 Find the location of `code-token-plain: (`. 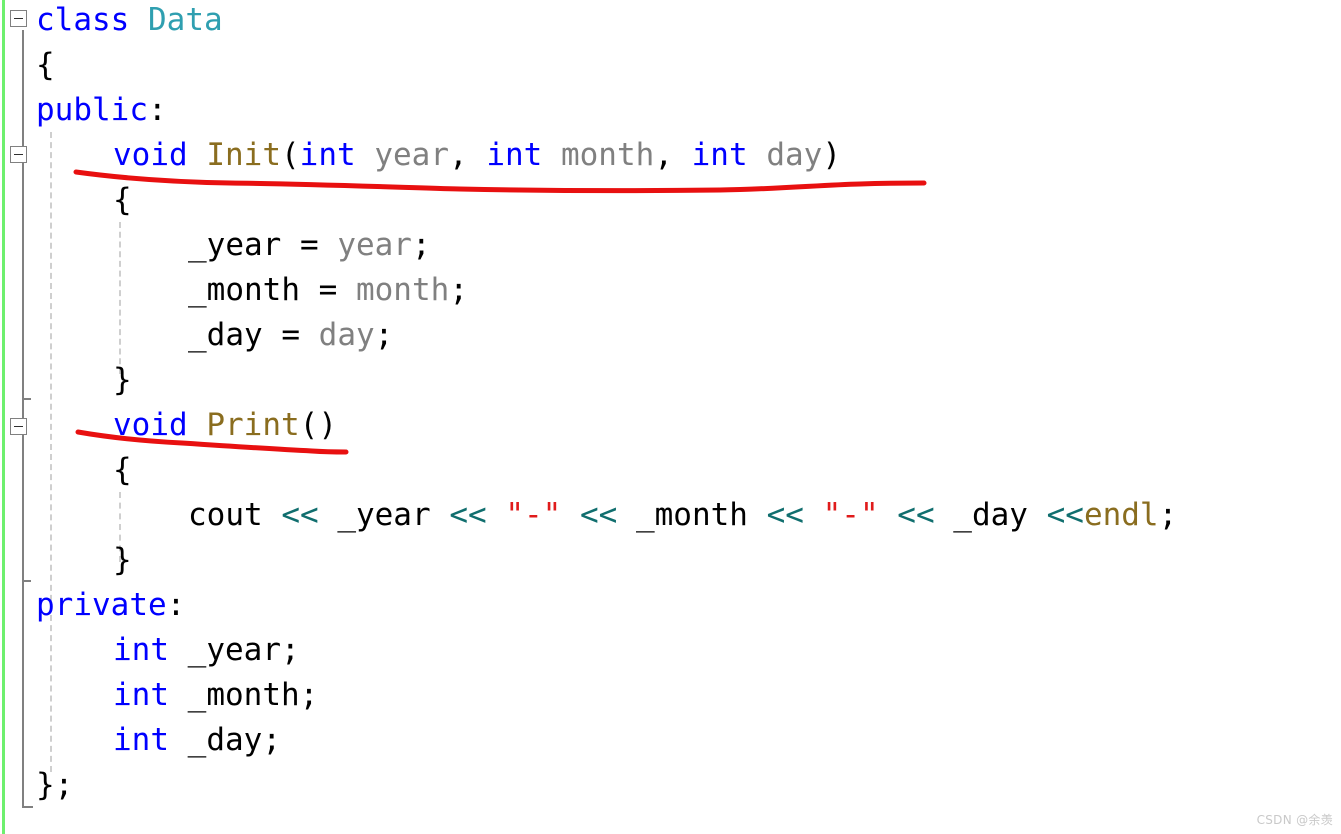

code-token-plain: ( is located at coordinates (290, 155).